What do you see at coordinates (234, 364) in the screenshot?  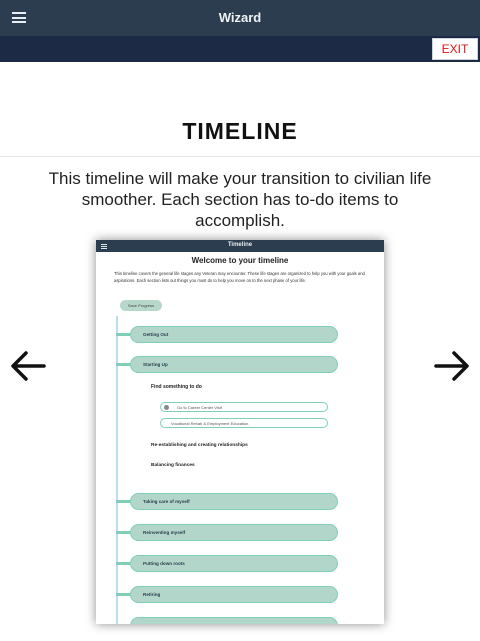 I see `preview-stage-starting-up: Starting Up` at bounding box center [234, 364].